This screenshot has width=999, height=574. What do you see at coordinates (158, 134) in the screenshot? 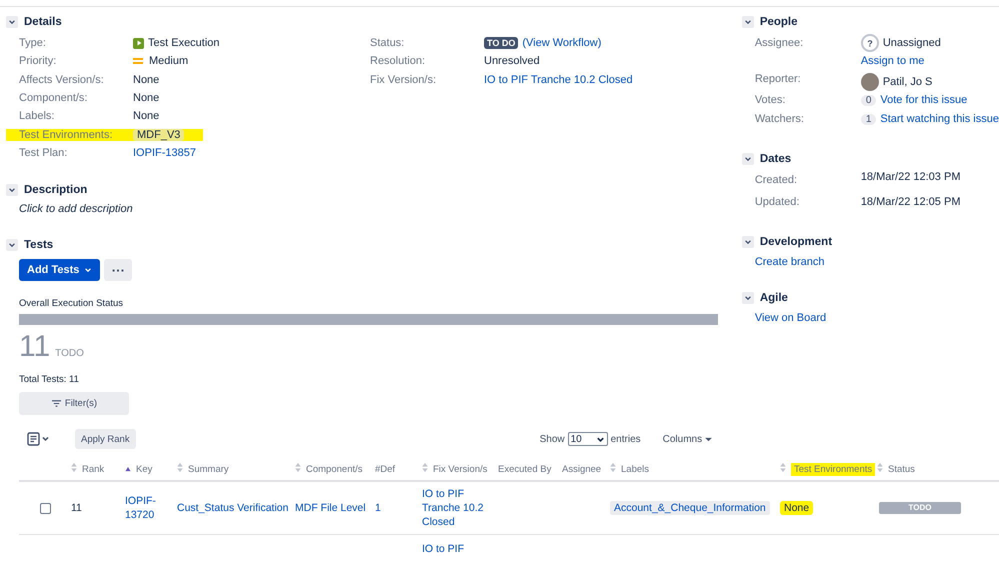
I see `environment-tag: MDF_V3` at bounding box center [158, 134].